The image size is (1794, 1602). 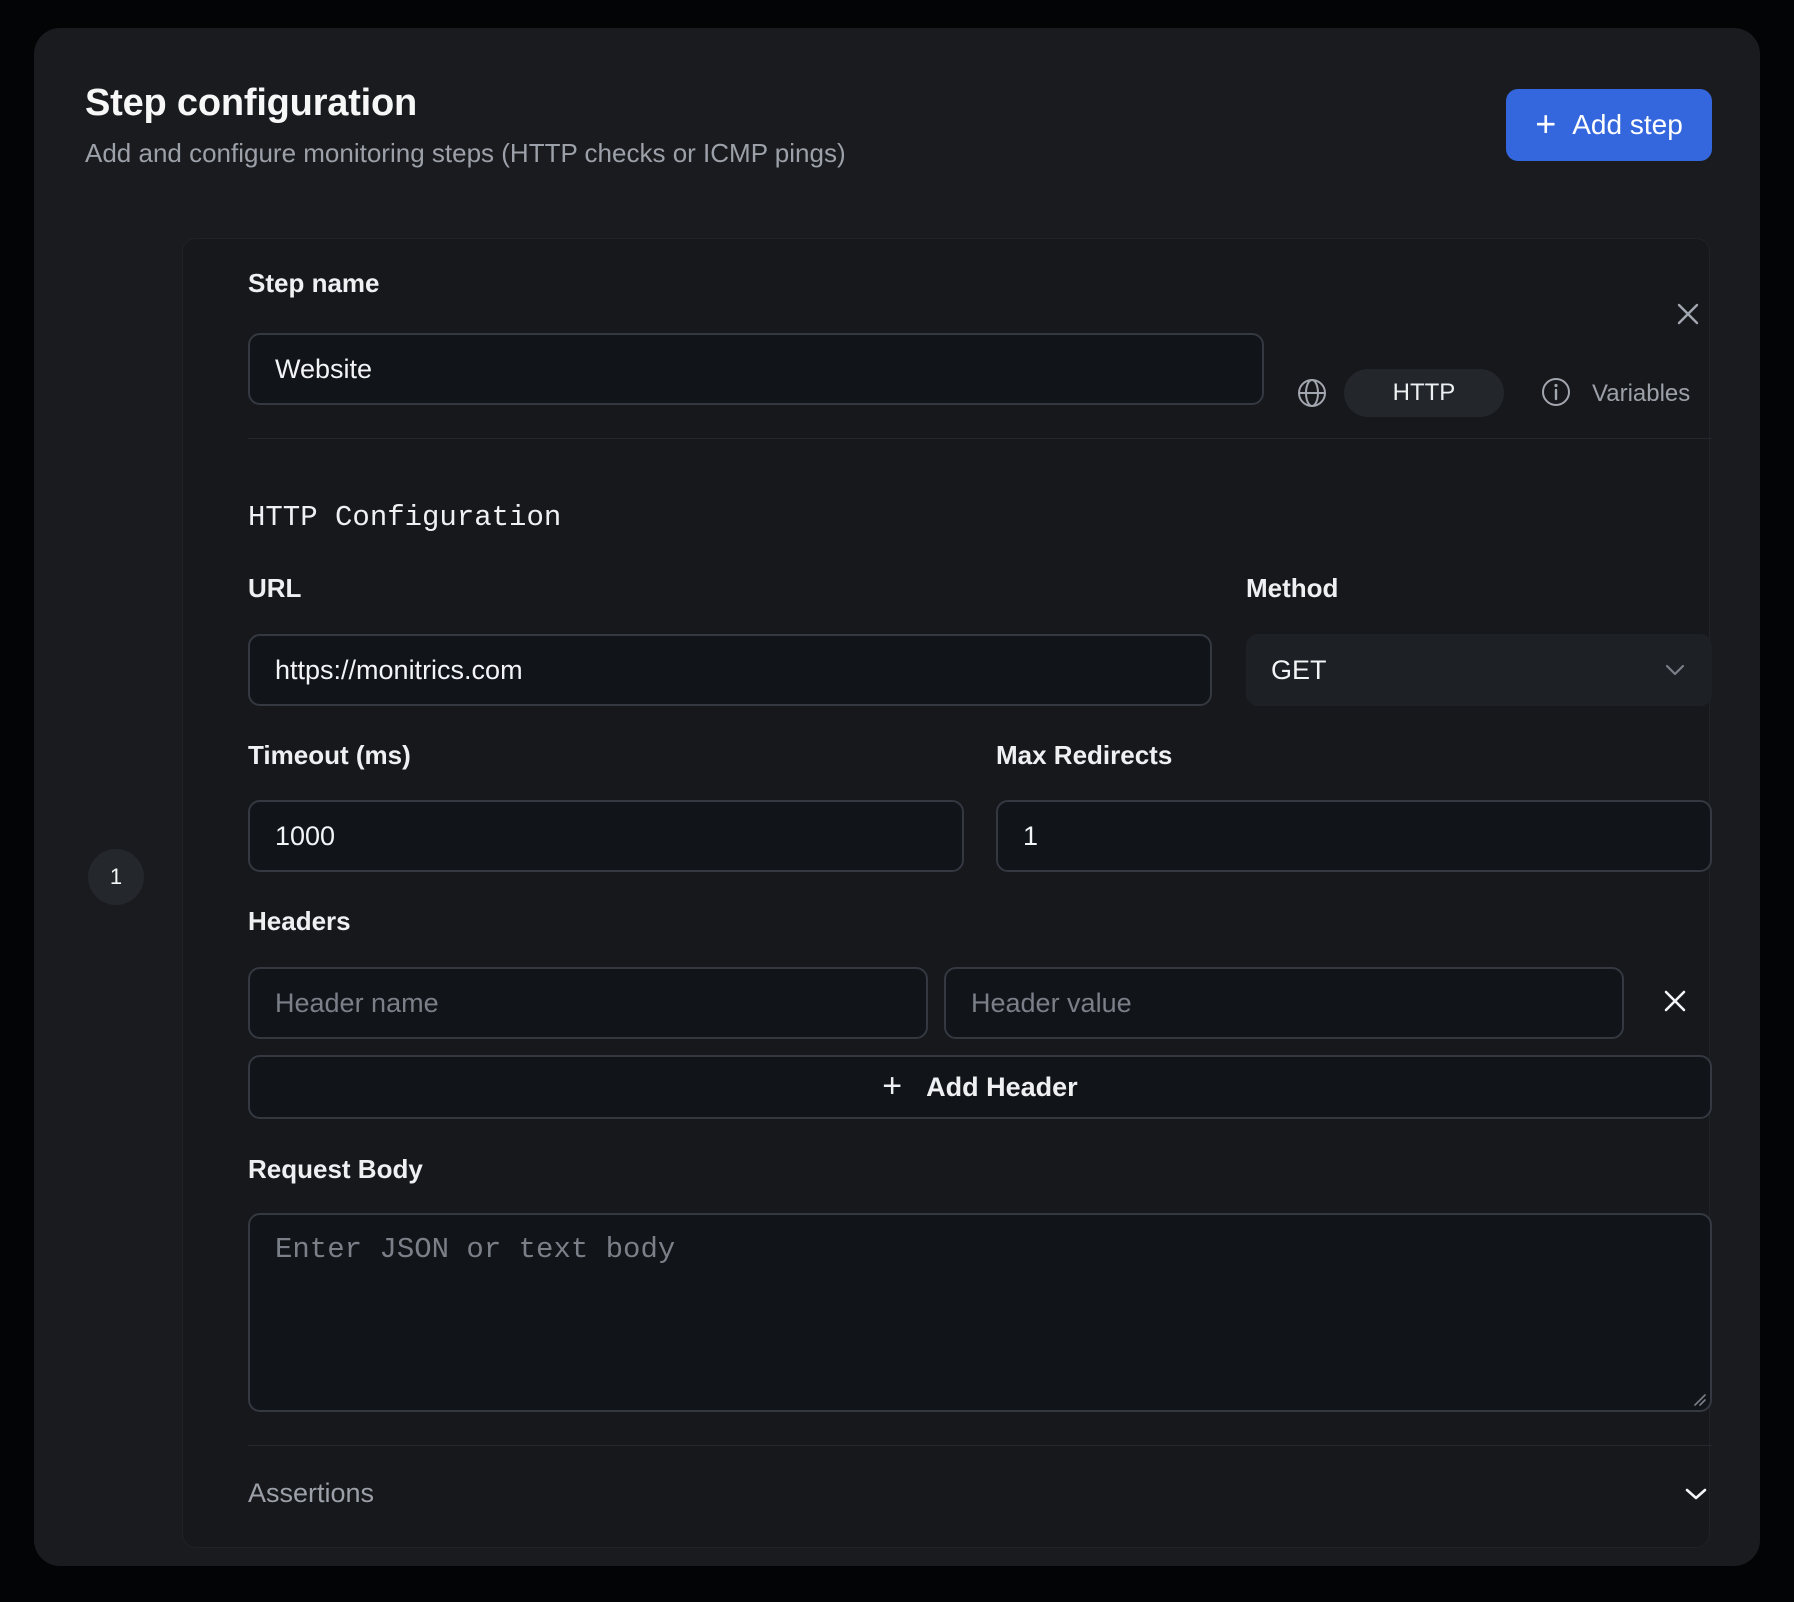 What do you see at coordinates (1284, 1003) in the screenshot?
I see `header-value-input: Header value` at bounding box center [1284, 1003].